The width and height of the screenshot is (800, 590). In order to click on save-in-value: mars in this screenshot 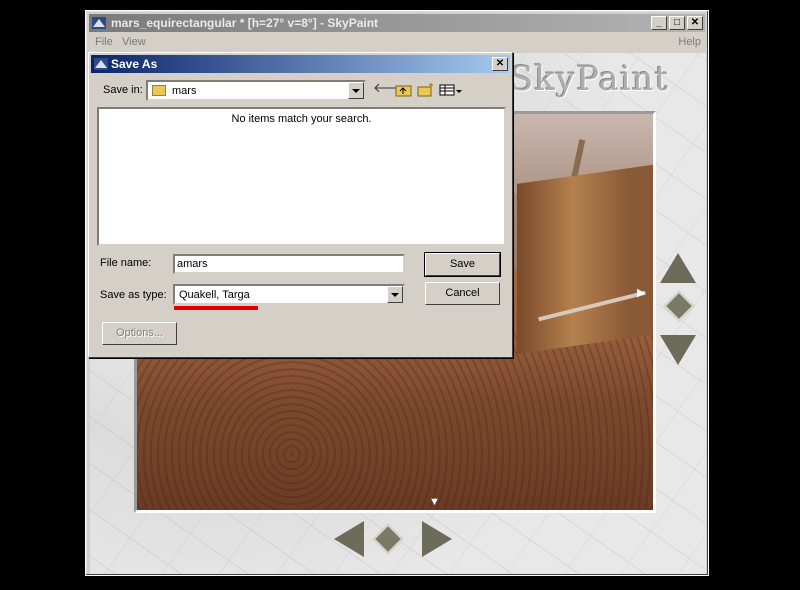, I will do `click(184, 91)`.